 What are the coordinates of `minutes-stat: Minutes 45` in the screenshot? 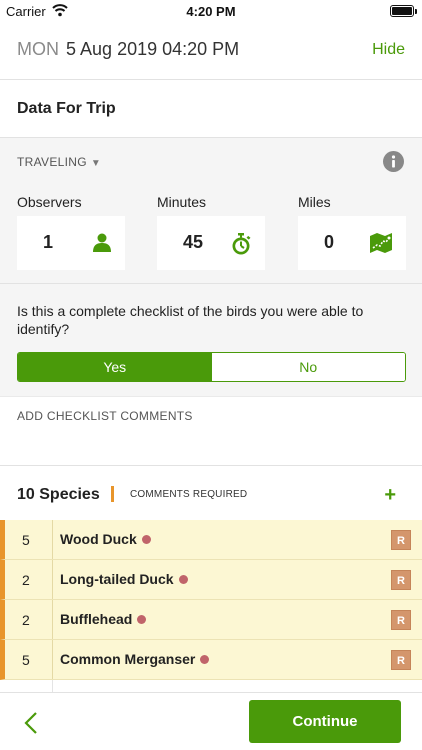 It's located at (211, 232).